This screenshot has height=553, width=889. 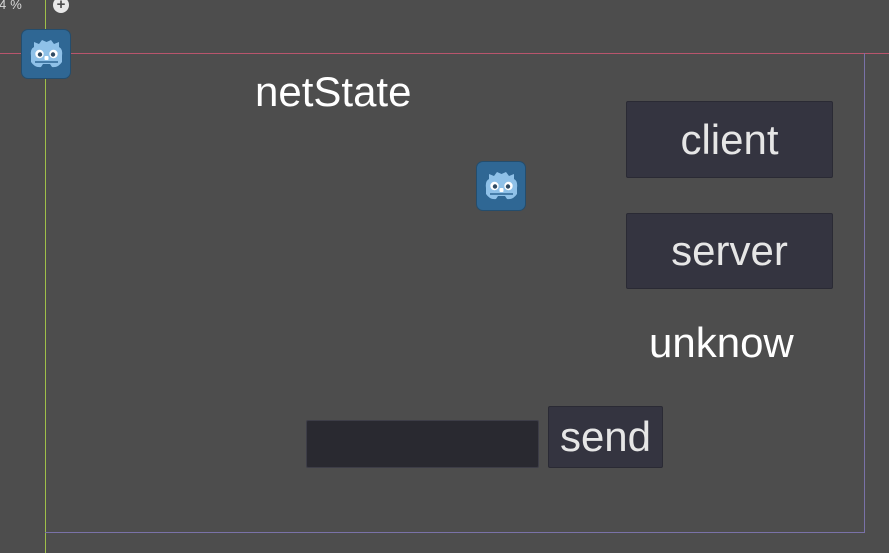 What do you see at coordinates (11, 6) in the screenshot?
I see `zoom-level-label: 4 %` at bounding box center [11, 6].